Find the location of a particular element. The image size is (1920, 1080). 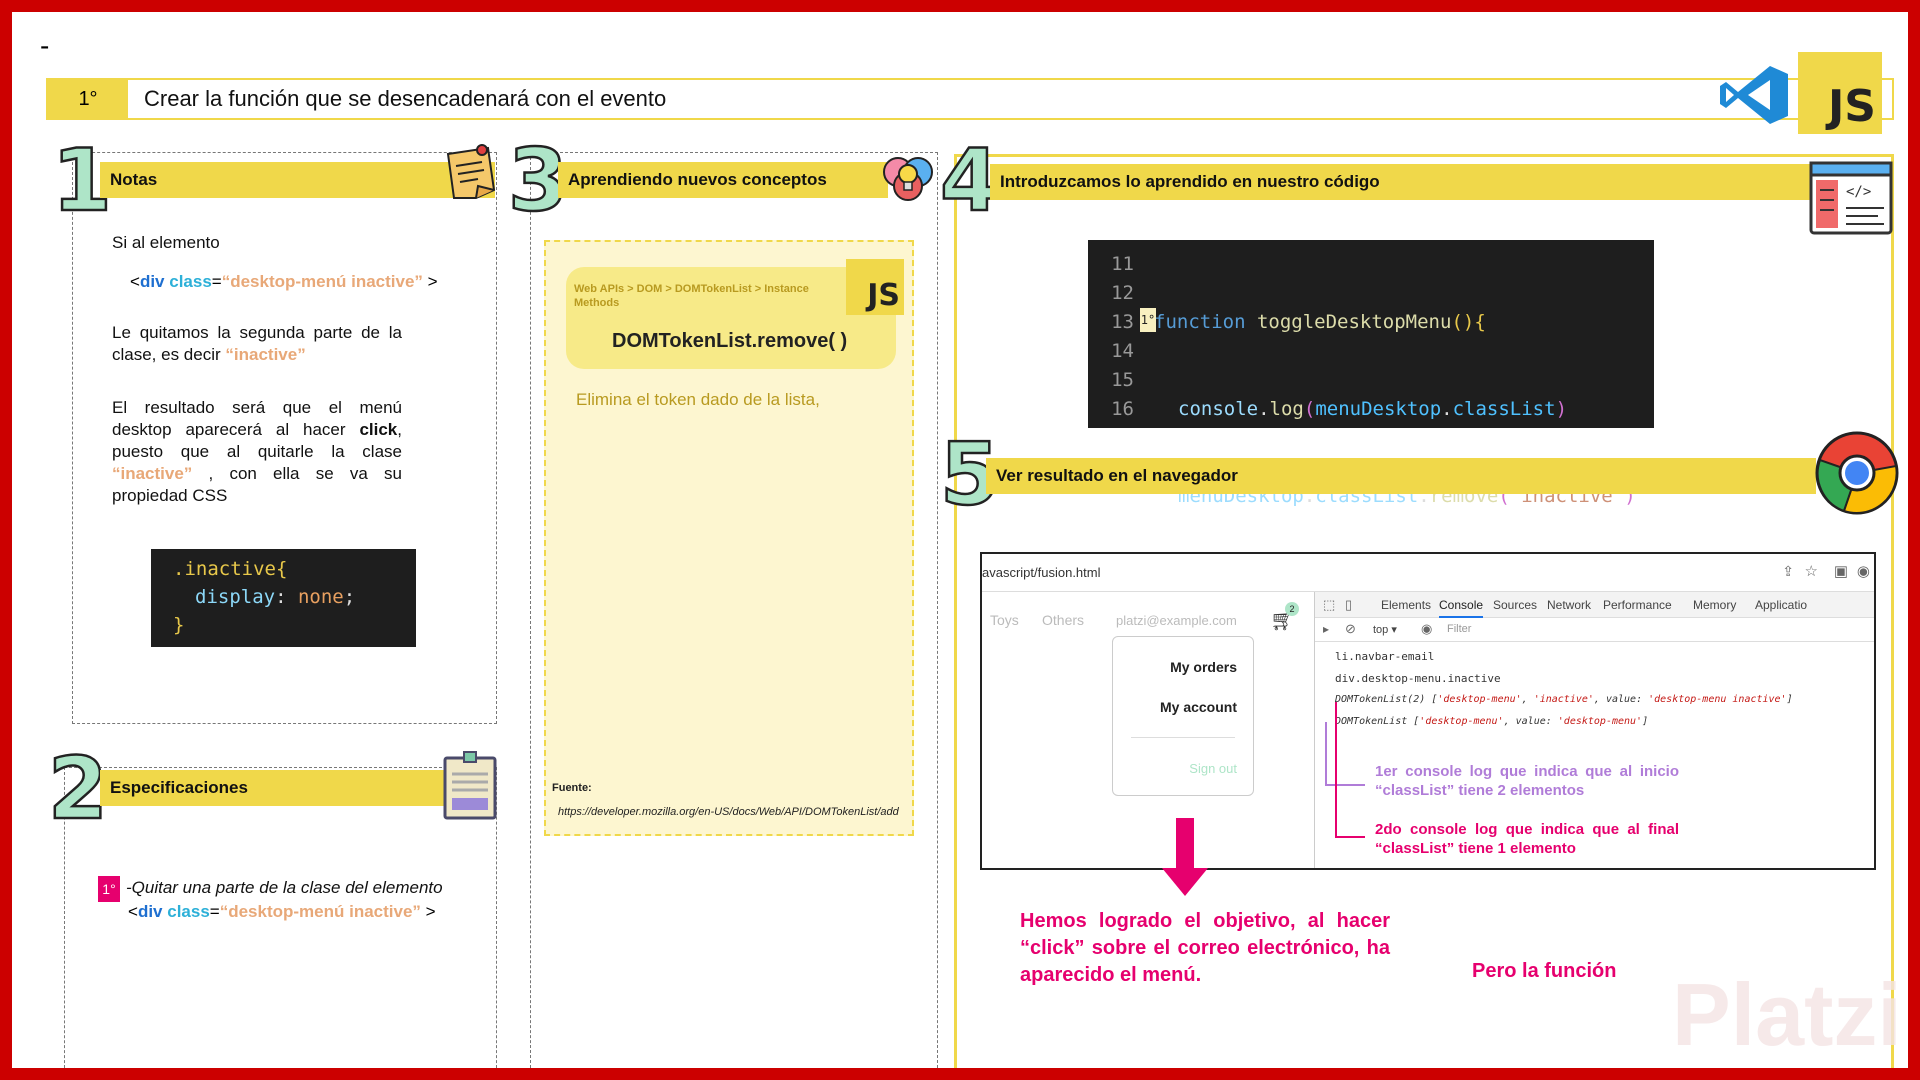

menu-divider is located at coordinates (1183, 737).